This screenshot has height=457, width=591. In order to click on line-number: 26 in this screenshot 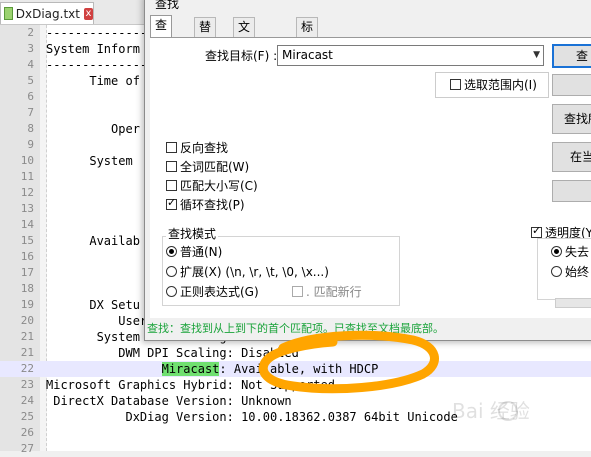, I will do `click(27, 432)`.